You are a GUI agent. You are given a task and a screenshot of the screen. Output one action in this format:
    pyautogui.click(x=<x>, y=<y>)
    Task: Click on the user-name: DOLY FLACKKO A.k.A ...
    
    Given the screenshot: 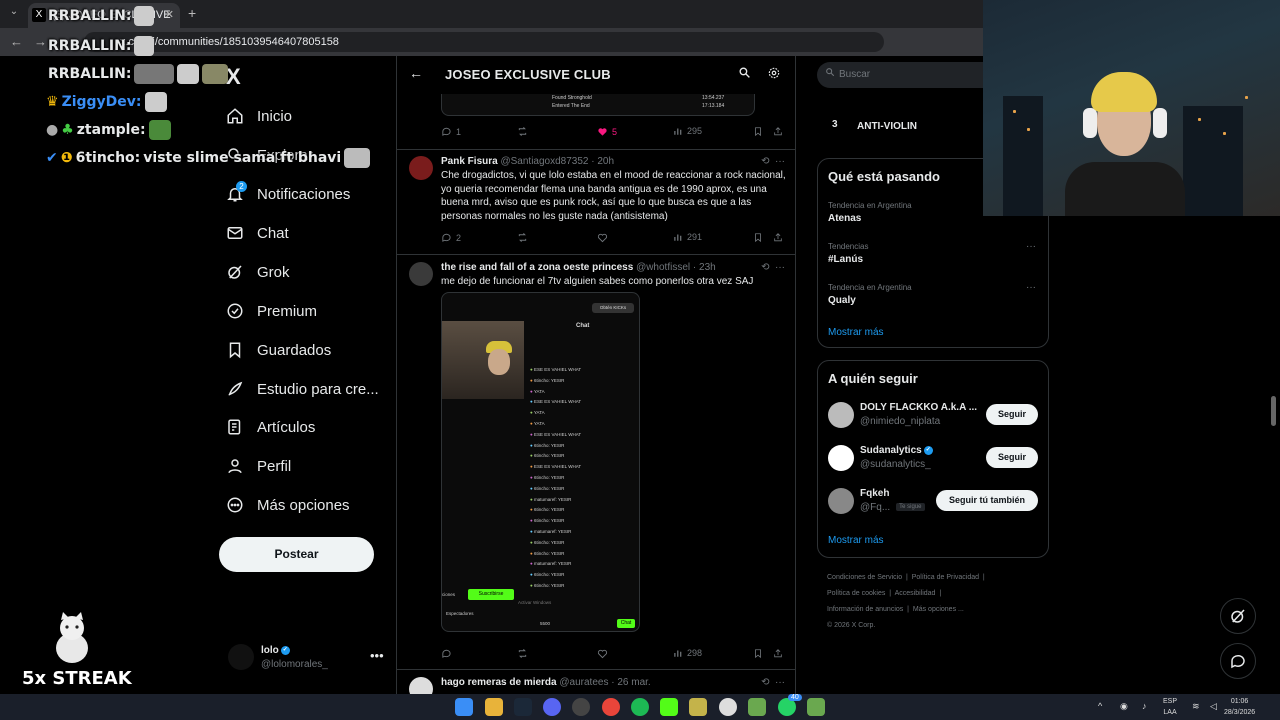 What is the action you would take?
    pyautogui.click(x=918, y=407)
    